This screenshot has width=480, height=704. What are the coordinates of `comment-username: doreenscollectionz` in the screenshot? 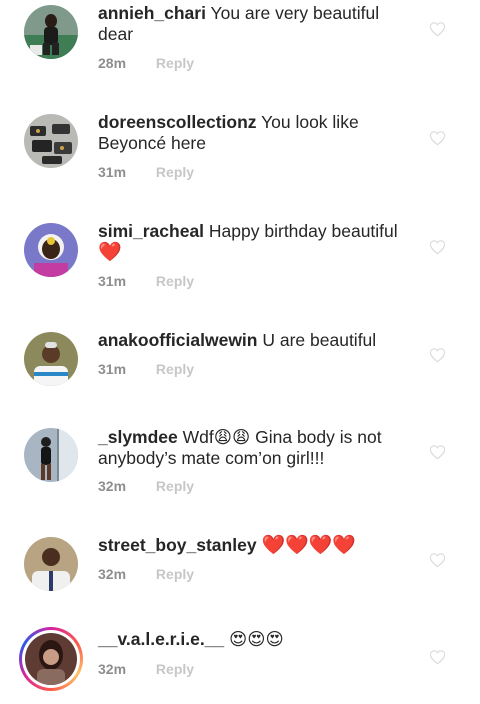 It's located at (177, 122).